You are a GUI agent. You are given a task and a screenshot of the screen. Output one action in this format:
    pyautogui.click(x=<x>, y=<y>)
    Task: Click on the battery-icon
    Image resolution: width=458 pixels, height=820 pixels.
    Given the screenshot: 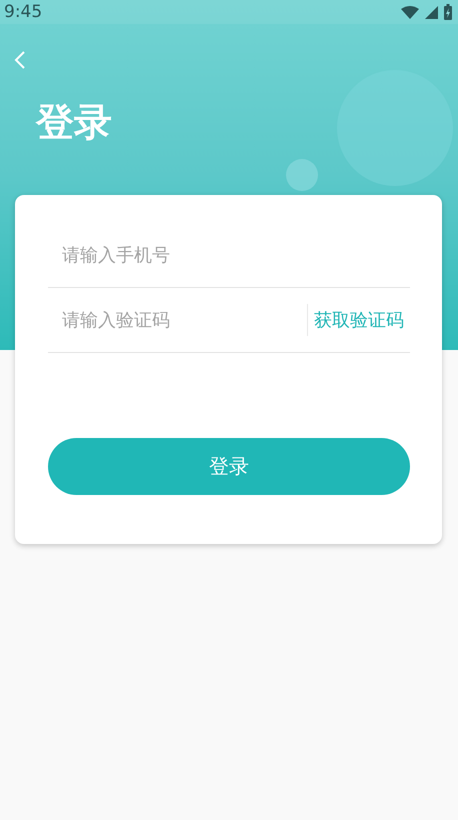 What is the action you would take?
    pyautogui.click(x=448, y=12)
    